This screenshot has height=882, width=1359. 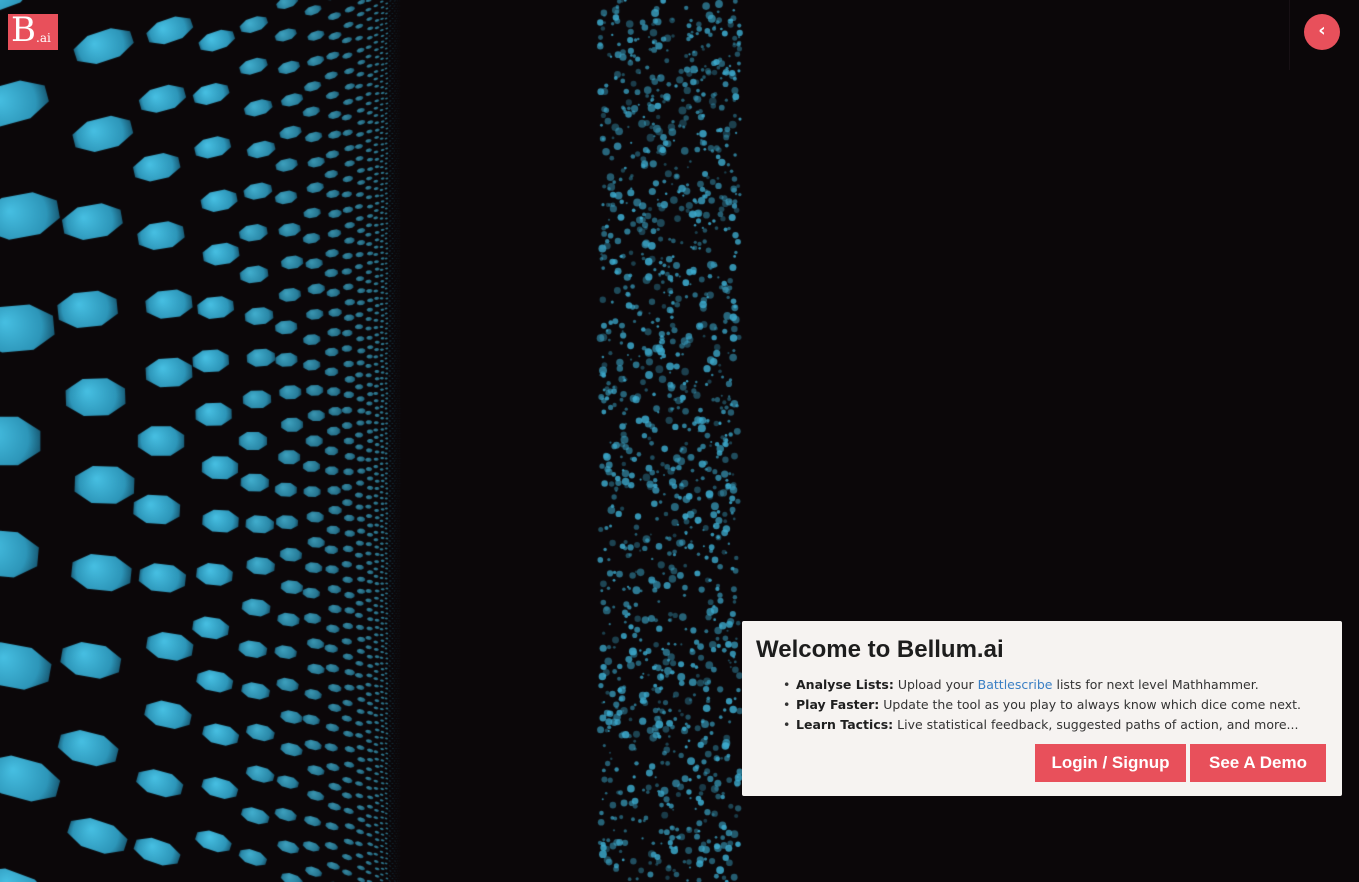 I want to click on logo-suffix: .ai, so click(x=43, y=38).